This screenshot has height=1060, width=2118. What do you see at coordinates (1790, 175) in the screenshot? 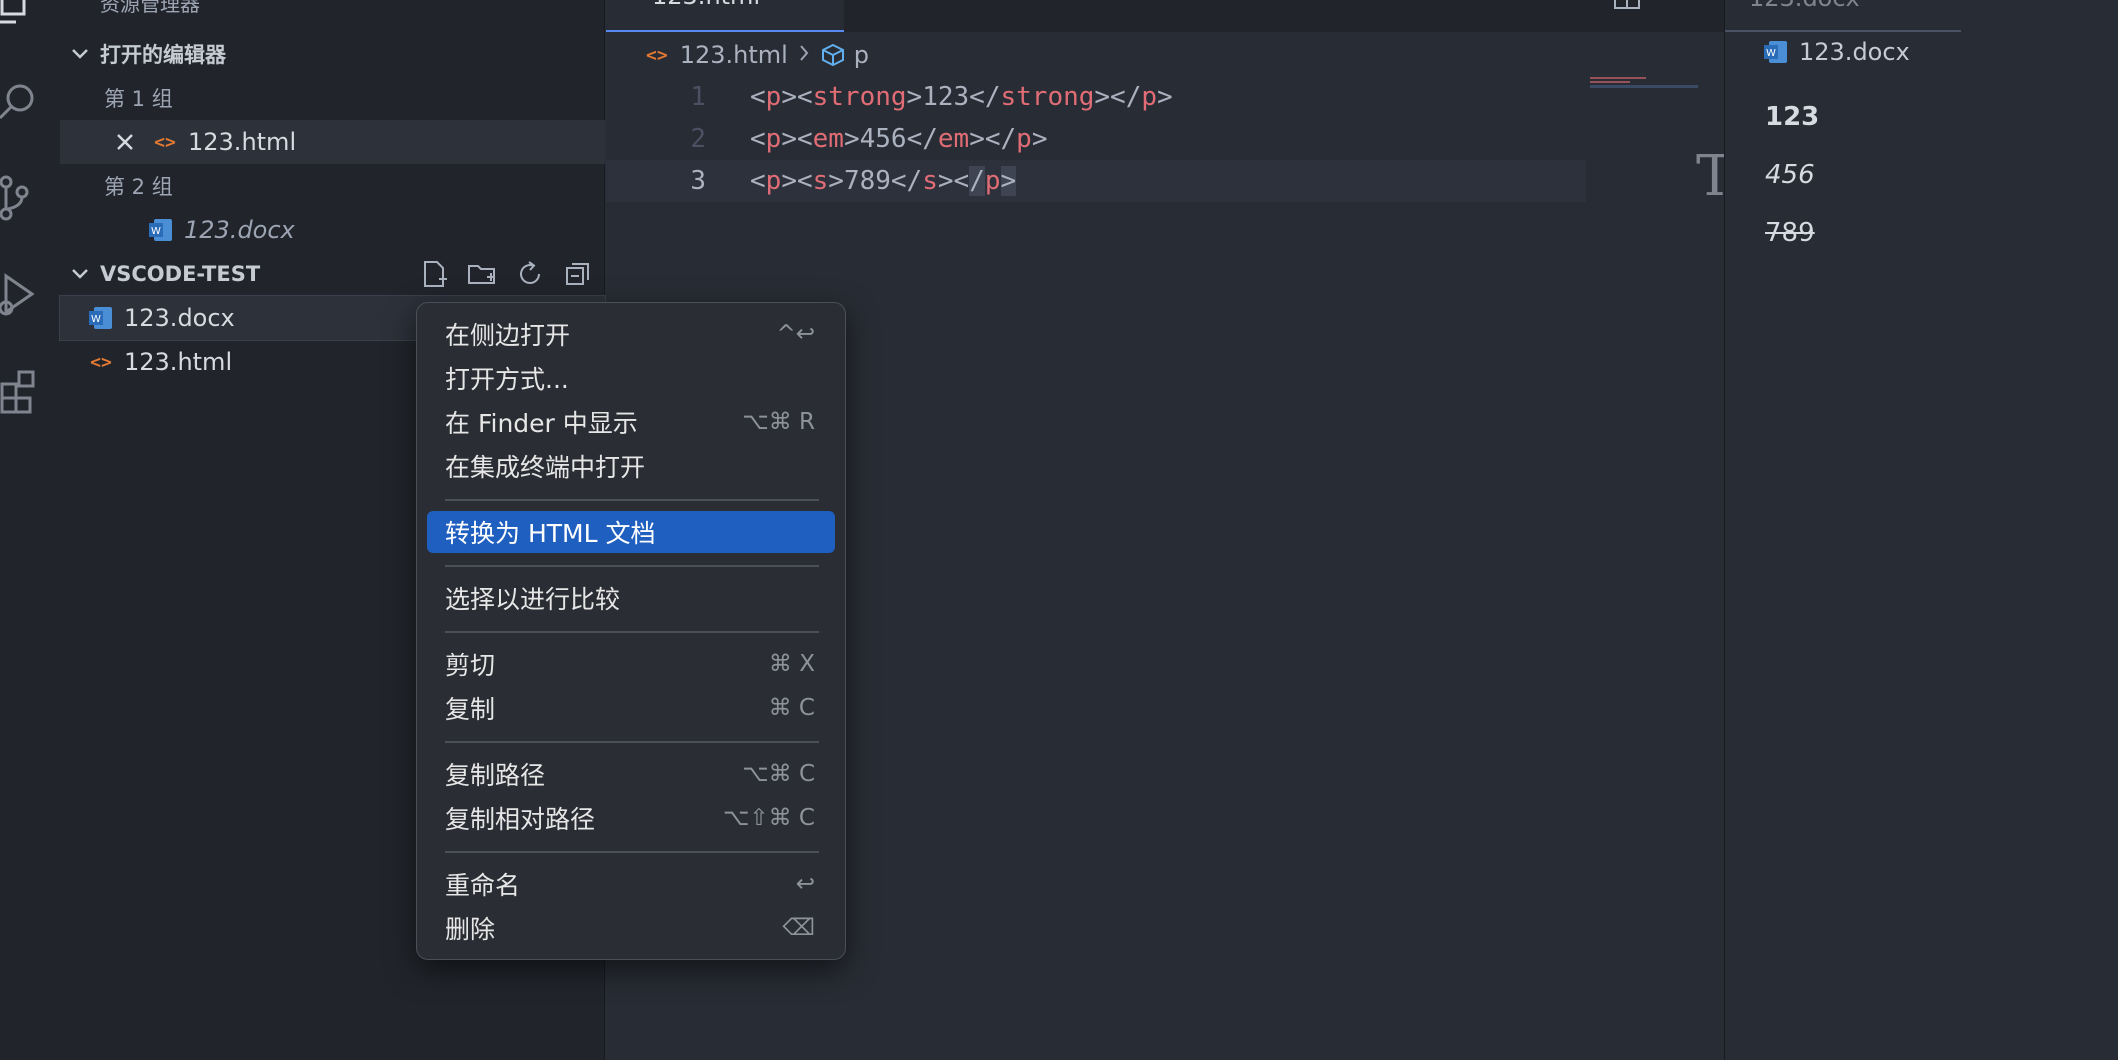
I see `preview-italic-text: 456` at bounding box center [1790, 175].